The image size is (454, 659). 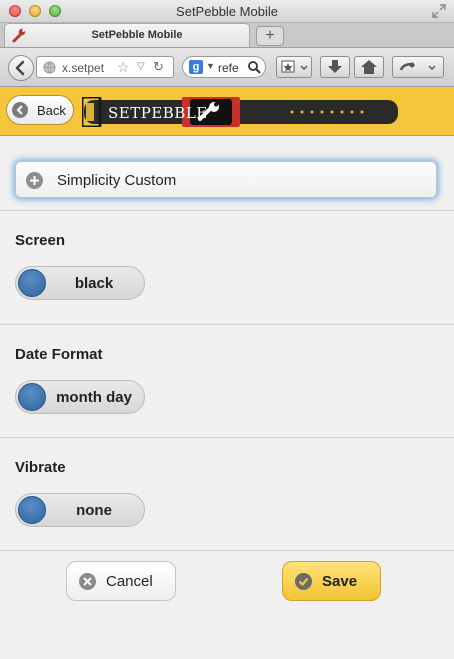 I want to click on vibrate-label: Vibrate, so click(x=40, y=467).